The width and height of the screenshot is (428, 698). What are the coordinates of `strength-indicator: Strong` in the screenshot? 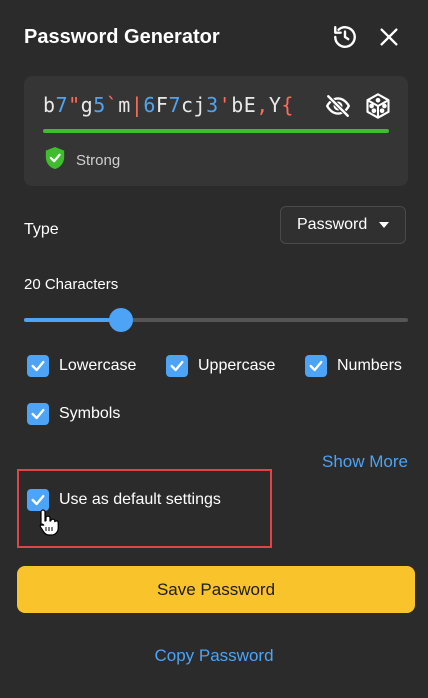 It's located at (82, 160).